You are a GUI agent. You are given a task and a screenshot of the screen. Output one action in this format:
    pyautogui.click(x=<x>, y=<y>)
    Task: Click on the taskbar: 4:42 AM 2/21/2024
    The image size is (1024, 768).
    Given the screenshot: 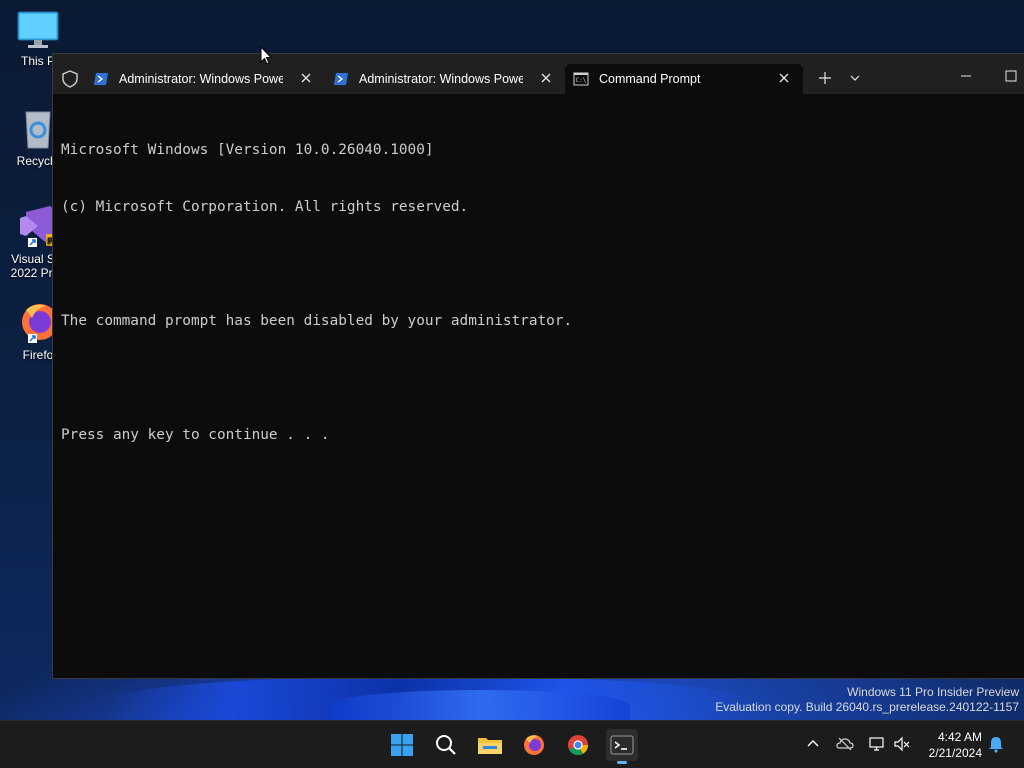 What is the action you would take?
    pyautogui.click(x=512, y=744)
    